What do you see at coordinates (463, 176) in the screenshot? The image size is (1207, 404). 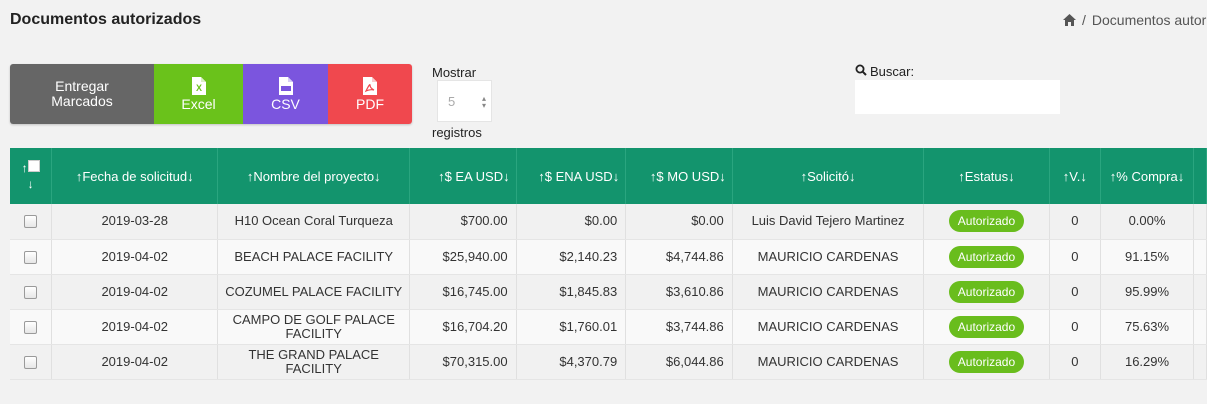 I see `column-header-ea: ↑$ EA USD↓` at bounding box center [463, 176].